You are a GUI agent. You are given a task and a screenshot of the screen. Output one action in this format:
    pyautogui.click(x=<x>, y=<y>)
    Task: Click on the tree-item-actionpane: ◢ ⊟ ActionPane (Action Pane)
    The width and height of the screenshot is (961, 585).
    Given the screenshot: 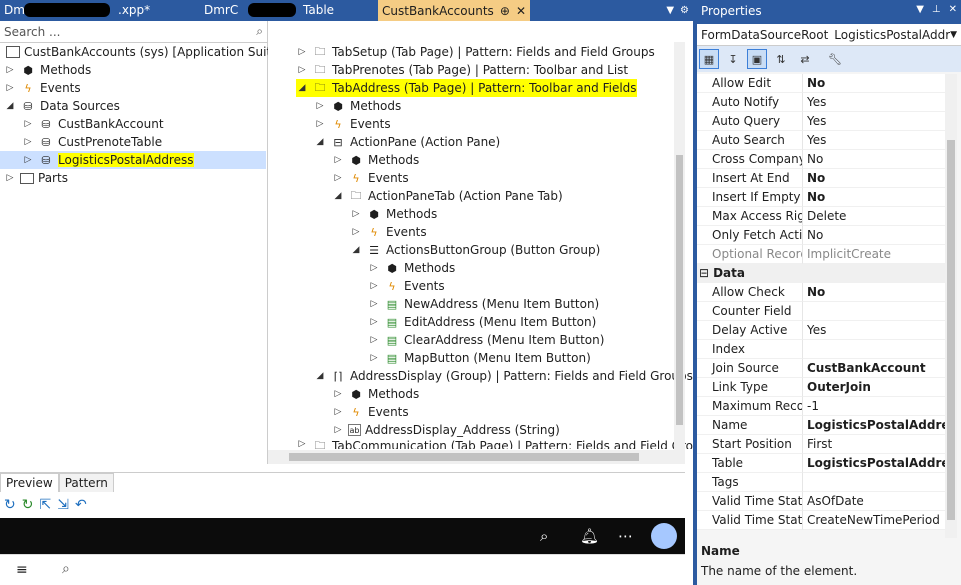 What is the action you would take?
    pyautogui.click(x=407, y=142)
    